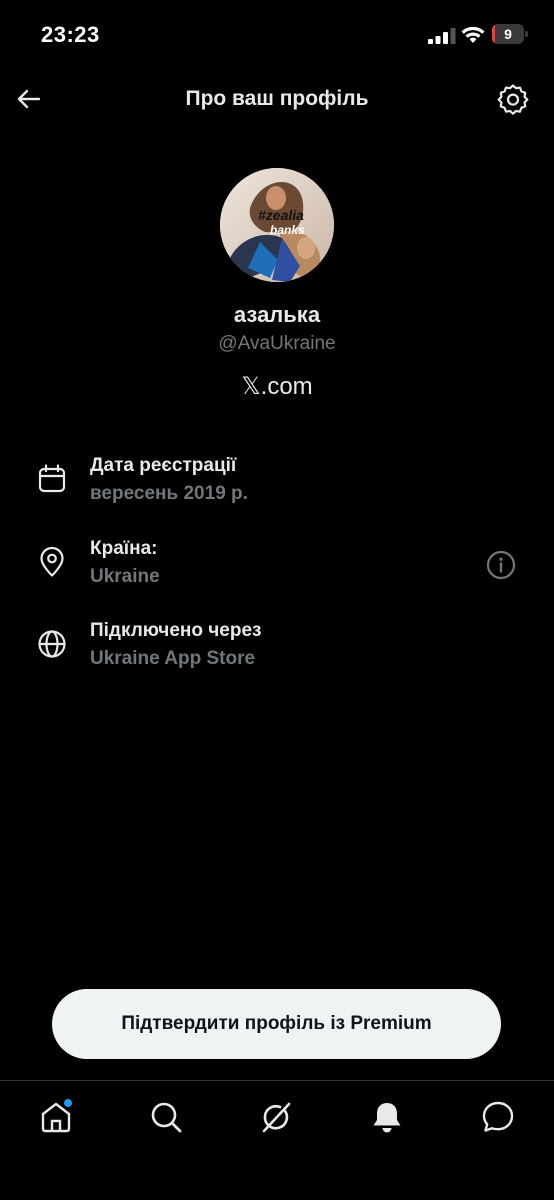  Describe the element at coordinates (277, 314) in the screenshot. I see `display-name: азалька` at that location.